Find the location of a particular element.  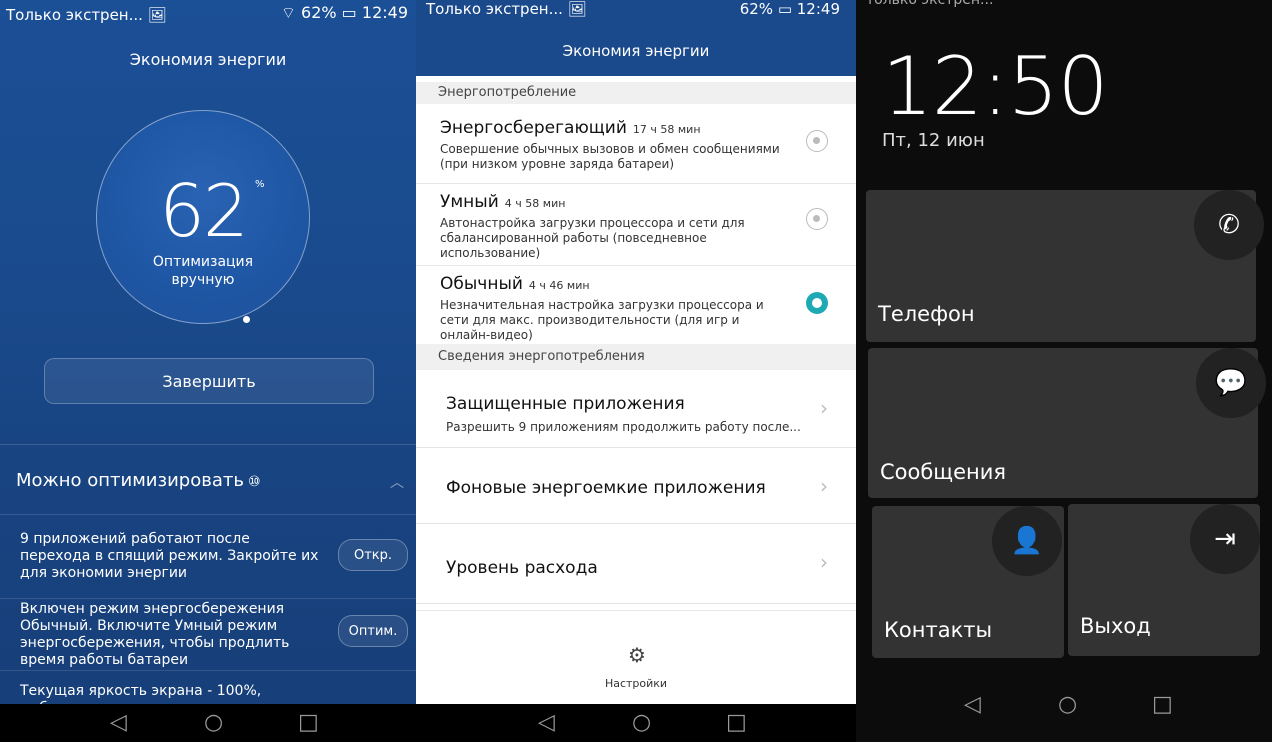

mode-time: 4 ч 58 мин is located at coordinates (535, 203).